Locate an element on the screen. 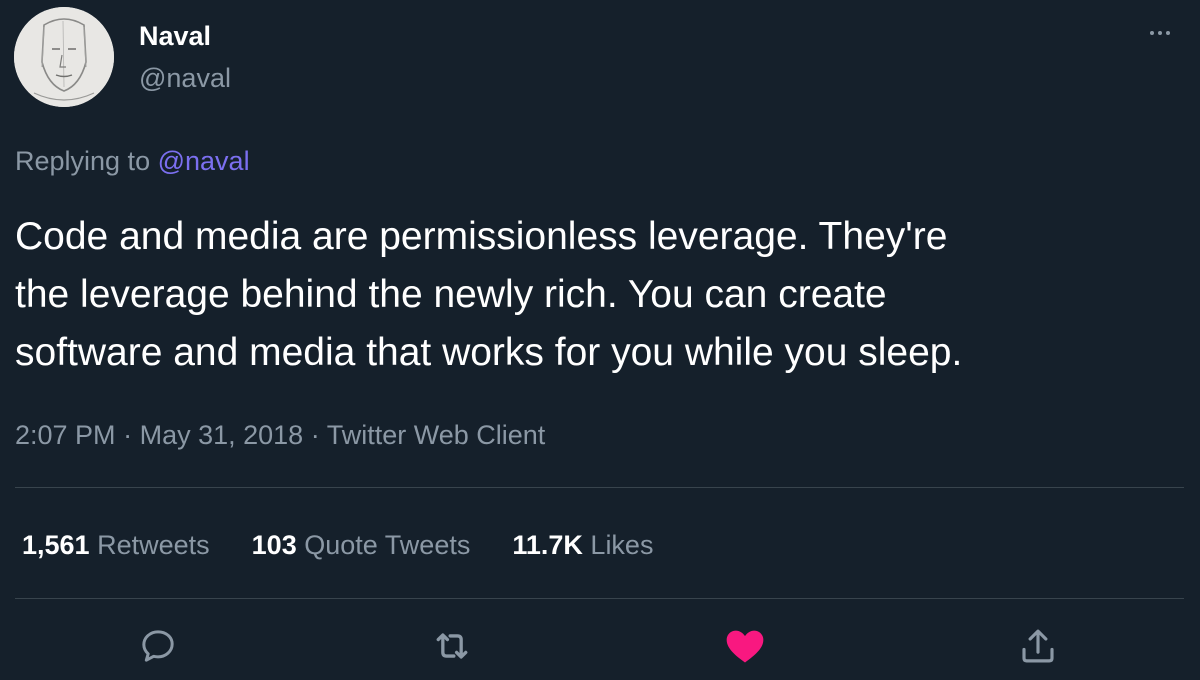 The image size is (1200, 680). retweets-stat: 1,561 Retweets is located at coordinates (116, 545).